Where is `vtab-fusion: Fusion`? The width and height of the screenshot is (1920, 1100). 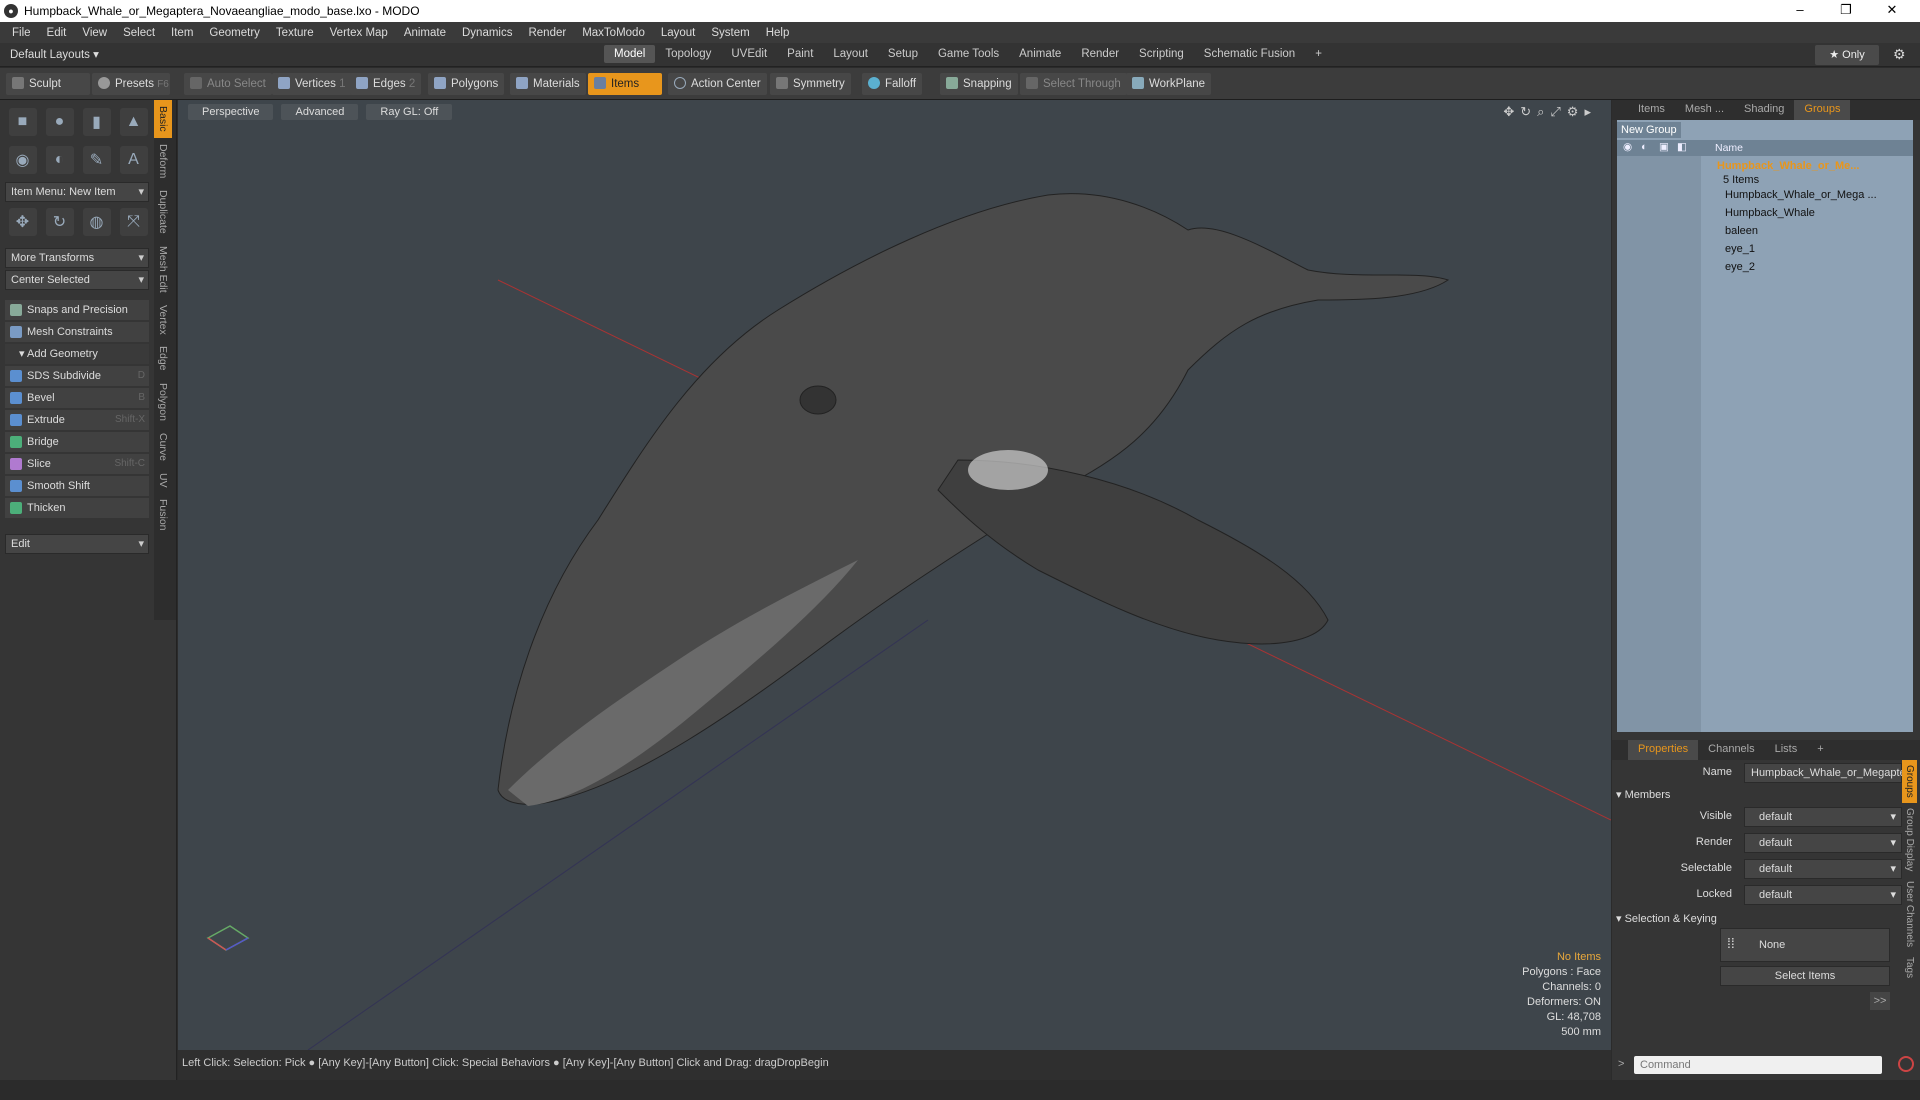 vtab-fusion: Fusion is located at coordinates (163, 515).